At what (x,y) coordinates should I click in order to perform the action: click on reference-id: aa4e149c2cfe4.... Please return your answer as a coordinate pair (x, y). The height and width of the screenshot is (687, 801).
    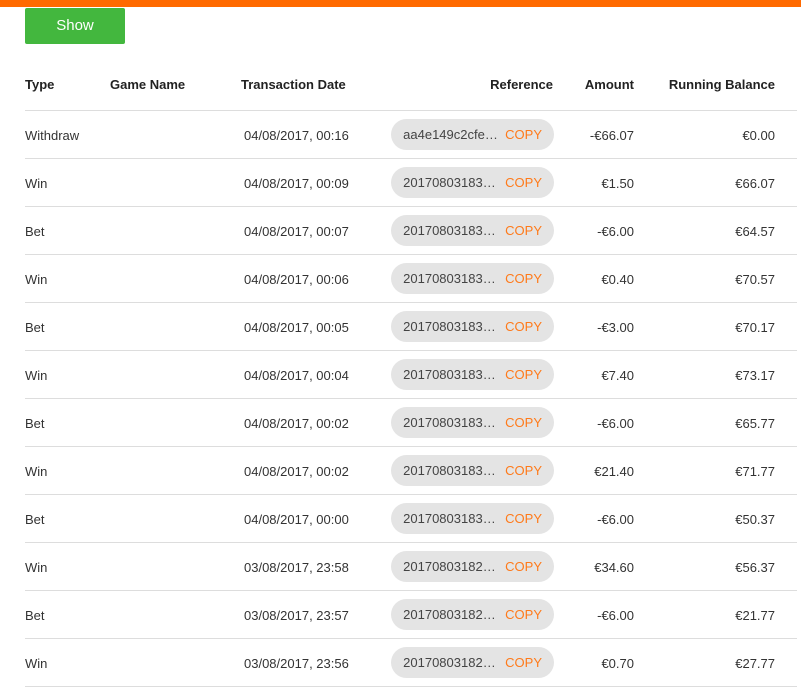
    Looking at the image, I should click on (452, 134).